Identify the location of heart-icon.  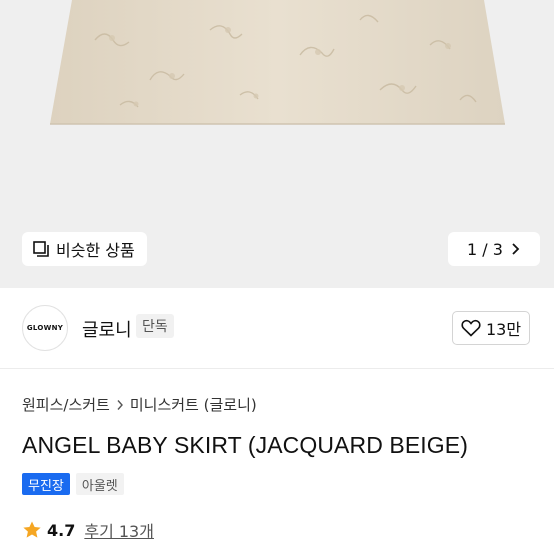
(471, 328).